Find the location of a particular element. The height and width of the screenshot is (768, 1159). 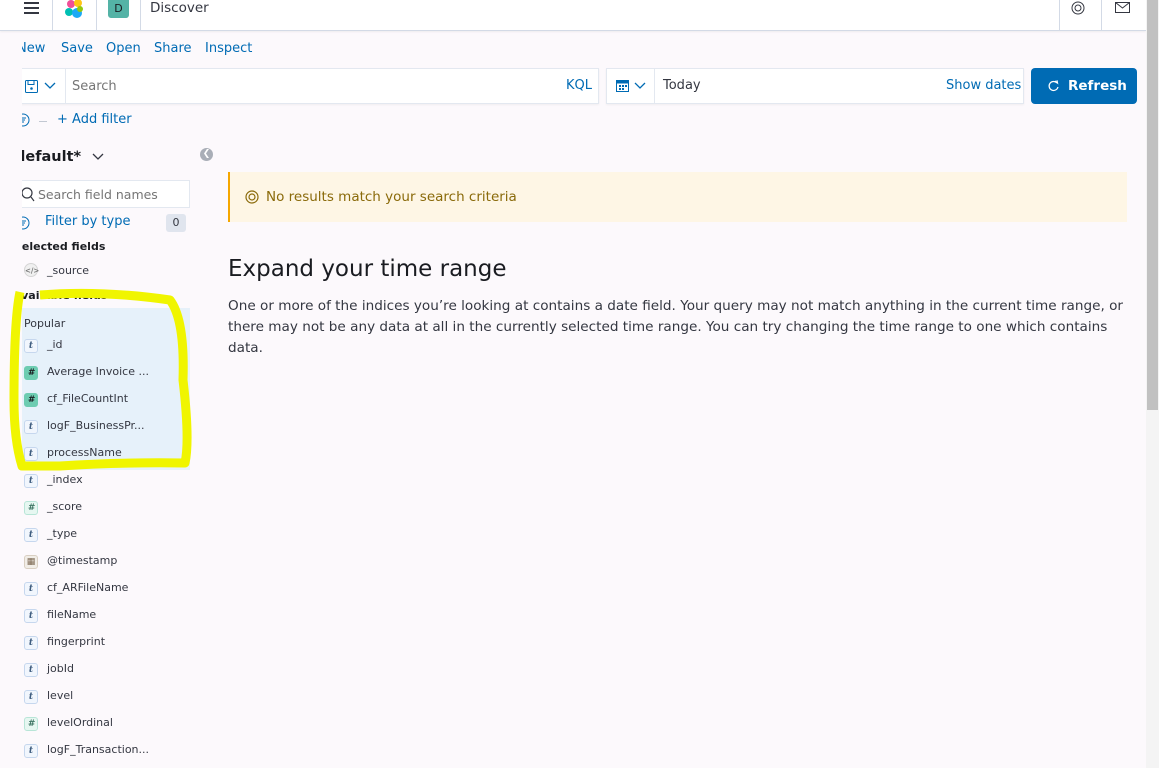

filter-by-type-label: Filter by type is located at coordinates (88, 221).